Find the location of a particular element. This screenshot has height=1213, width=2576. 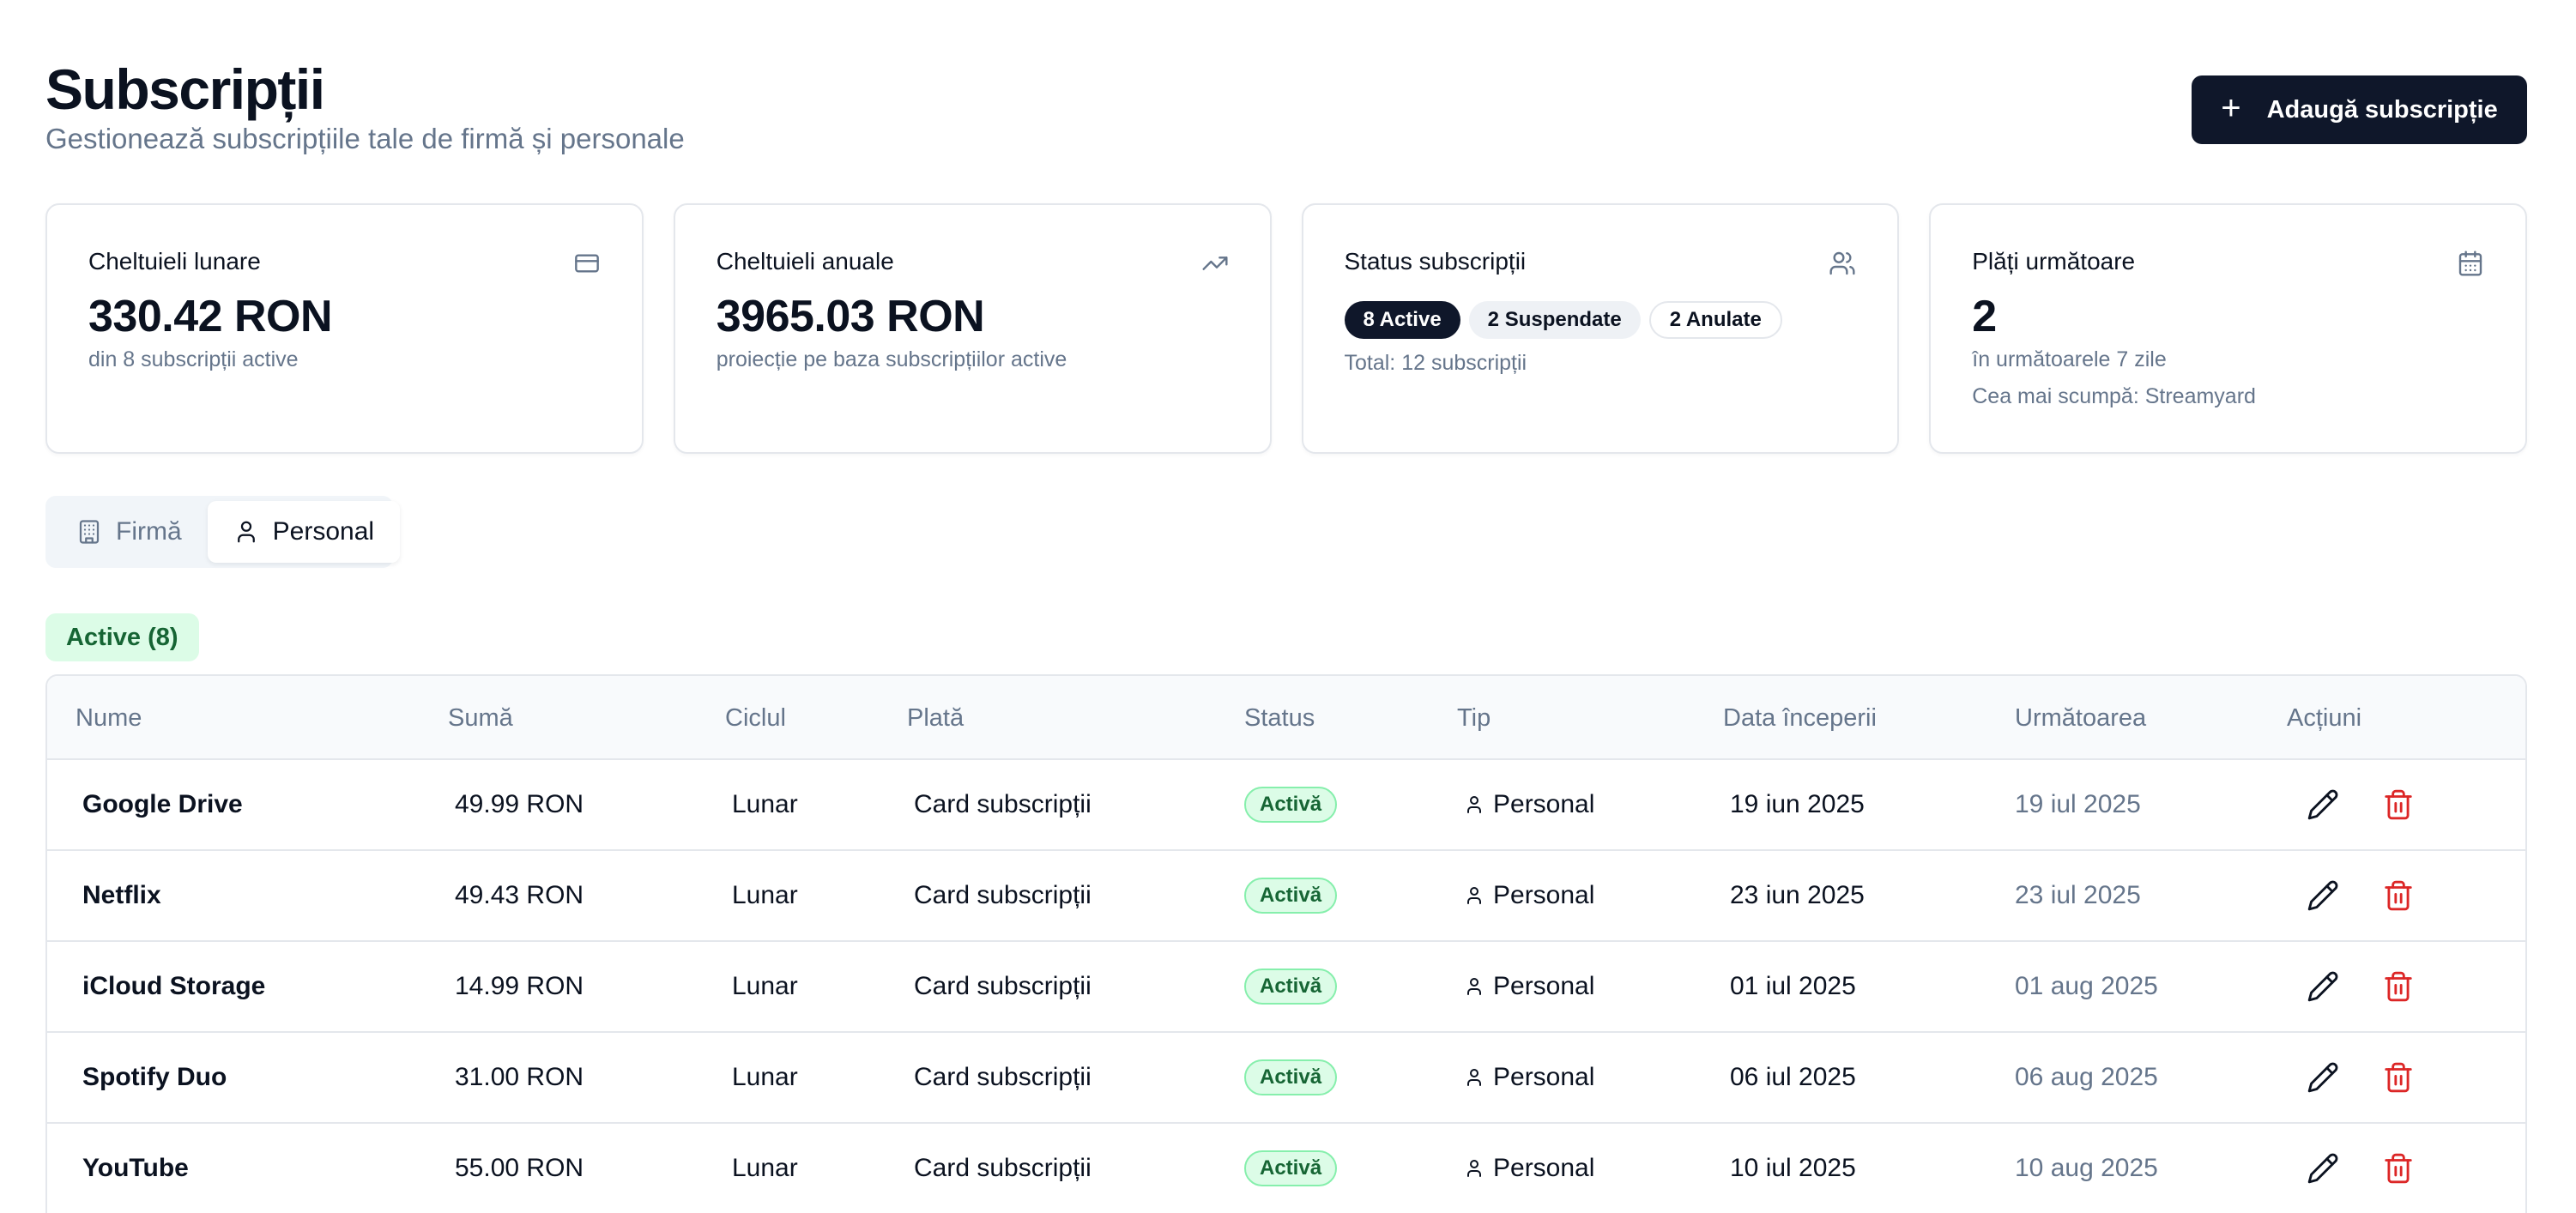

cell-name: Google Drive is located at coordinates (162, 804).